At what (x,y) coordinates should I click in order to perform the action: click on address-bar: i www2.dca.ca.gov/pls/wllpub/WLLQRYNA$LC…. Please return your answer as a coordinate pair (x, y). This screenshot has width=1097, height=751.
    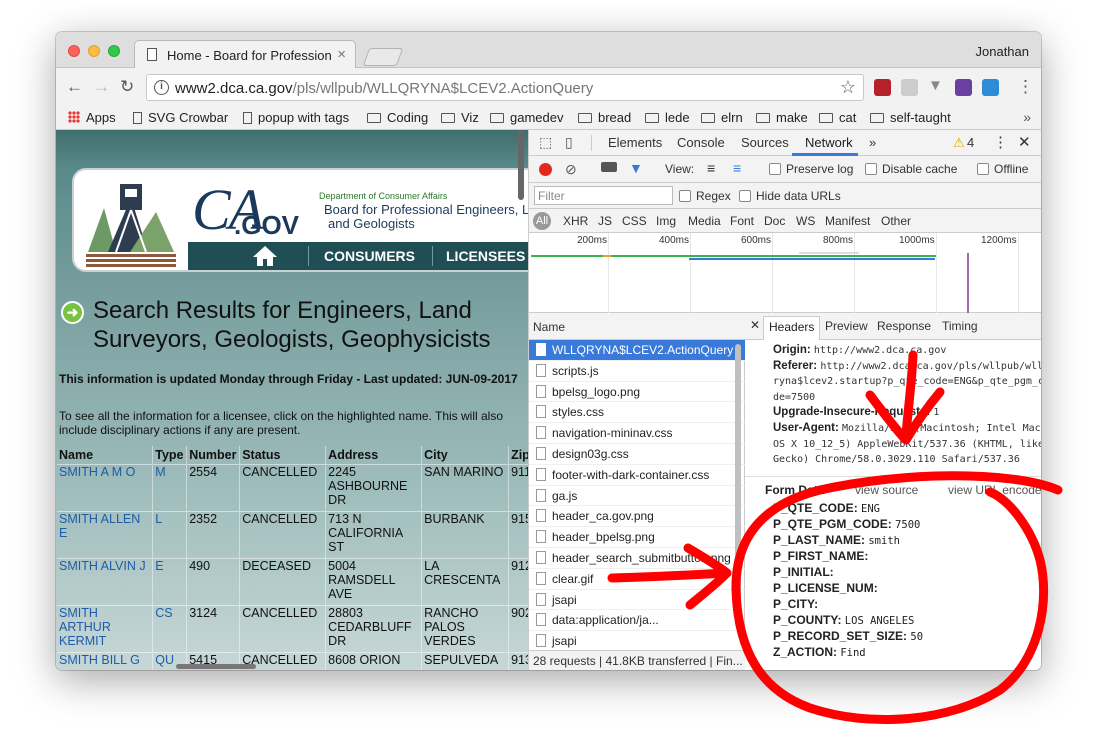
    Looking at the image, I should click on (505, 87).